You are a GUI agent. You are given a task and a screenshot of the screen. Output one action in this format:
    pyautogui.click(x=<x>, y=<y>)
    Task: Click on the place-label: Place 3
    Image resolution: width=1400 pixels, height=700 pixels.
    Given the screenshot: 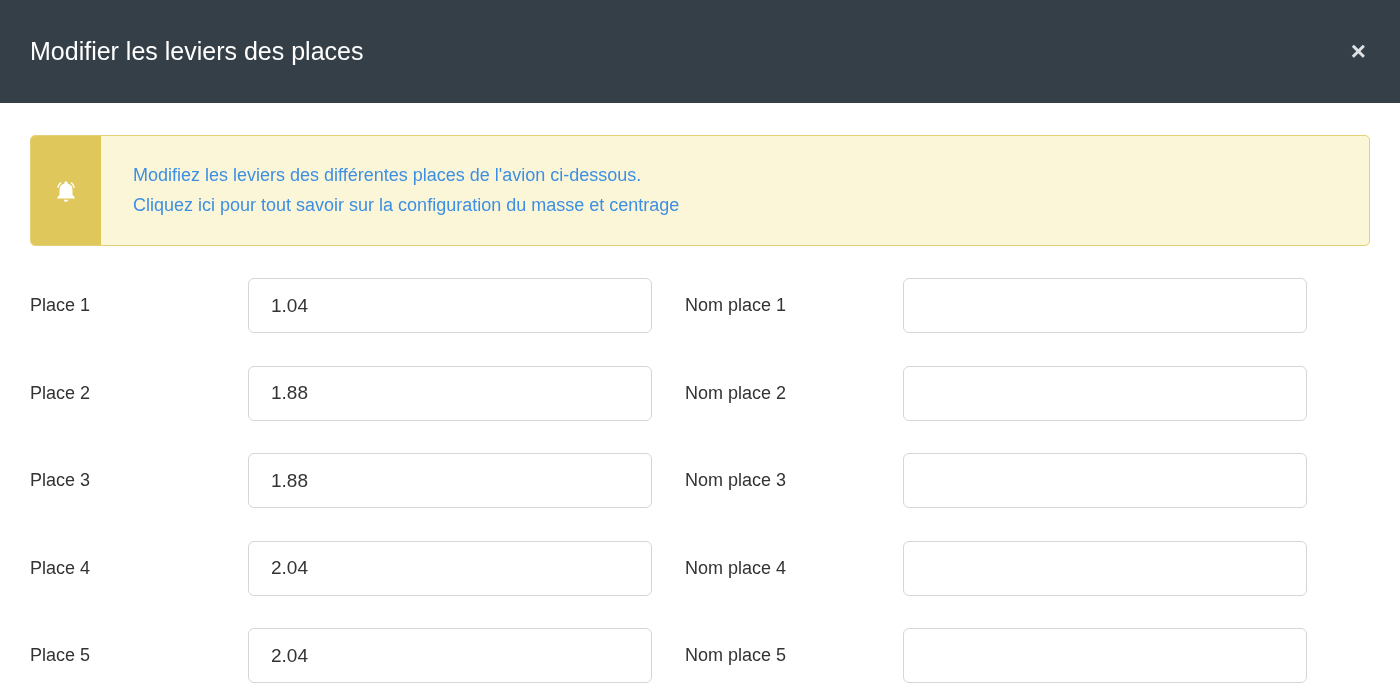 What is the action you would take?
    pyautogui.click(x=61, y=480)
    